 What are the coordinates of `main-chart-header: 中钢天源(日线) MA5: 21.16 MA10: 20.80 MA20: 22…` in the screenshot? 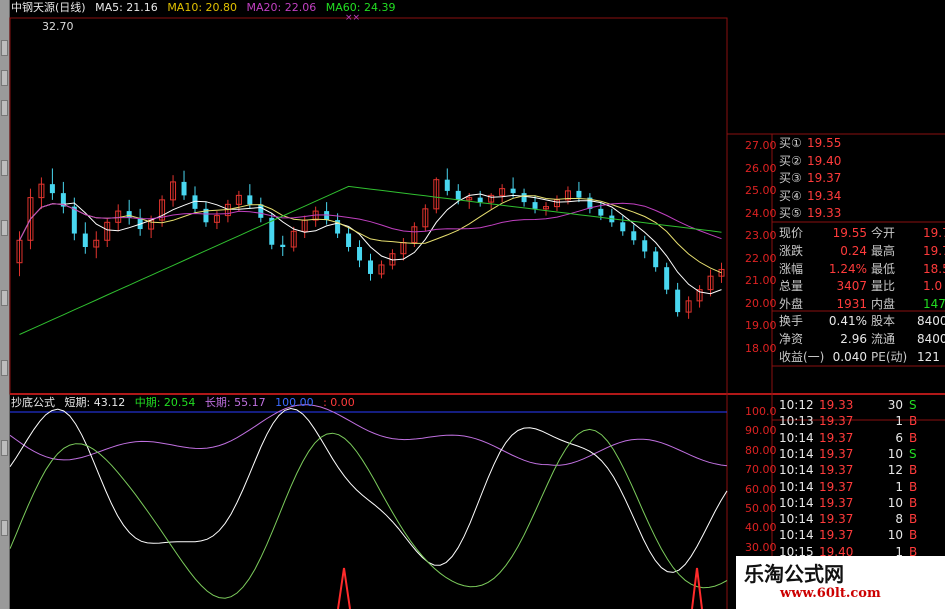 It's located at (206, 8).